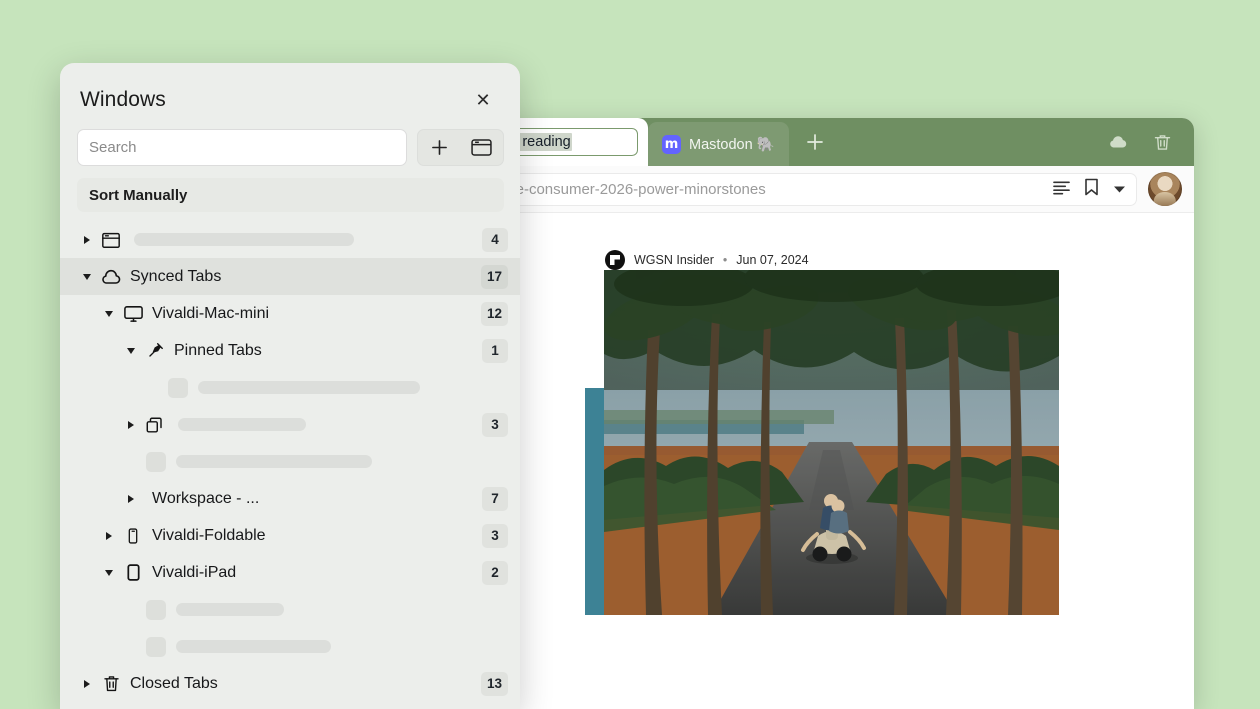 This screenshot has width=1260, height=709. Describe the element at coordinates (133, 313) in the screenshot. I see `desktop-icon` at that location.